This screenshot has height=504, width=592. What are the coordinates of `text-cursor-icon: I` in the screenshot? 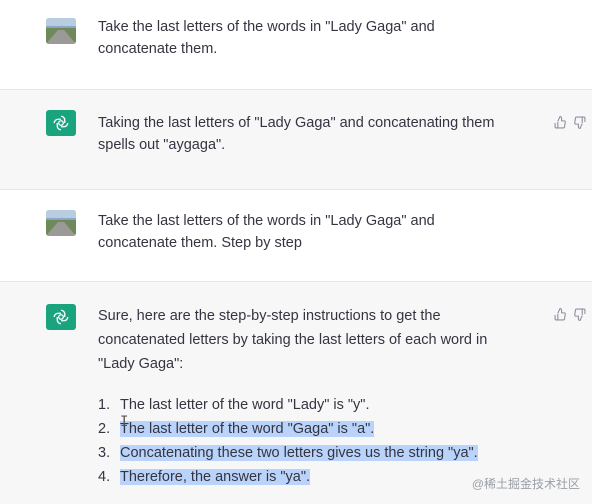 It's located at (124, 422).